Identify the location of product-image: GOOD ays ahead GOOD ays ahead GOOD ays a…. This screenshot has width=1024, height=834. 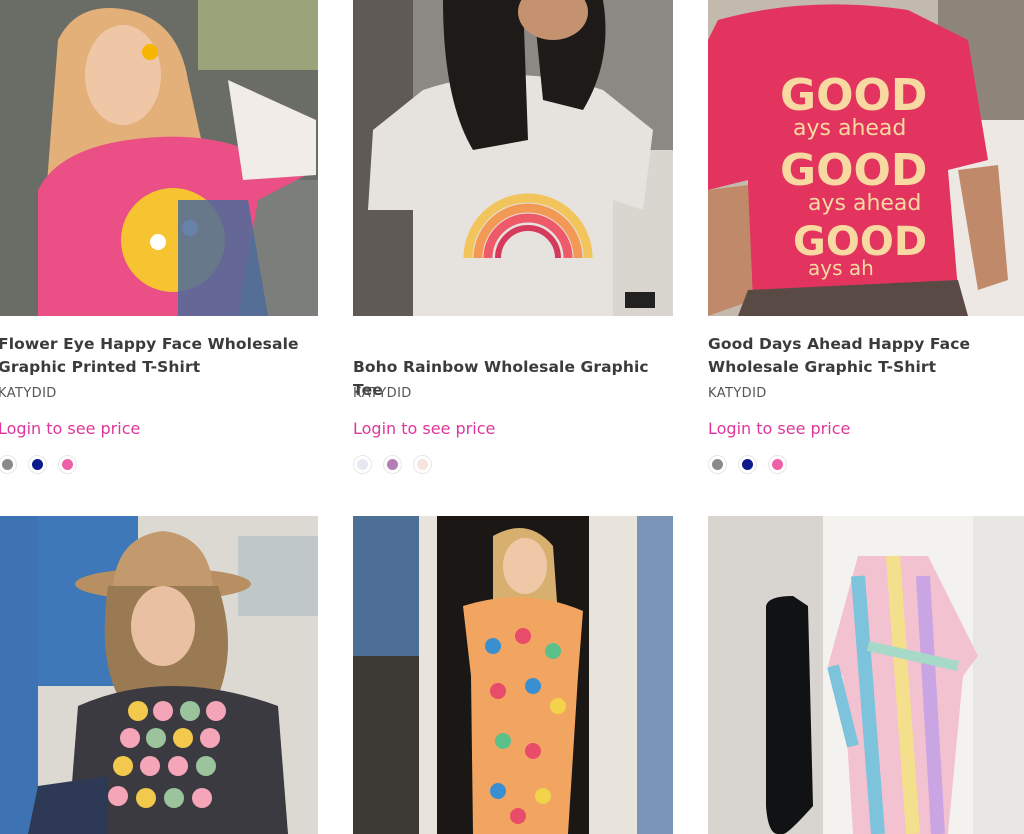
(866, 158).